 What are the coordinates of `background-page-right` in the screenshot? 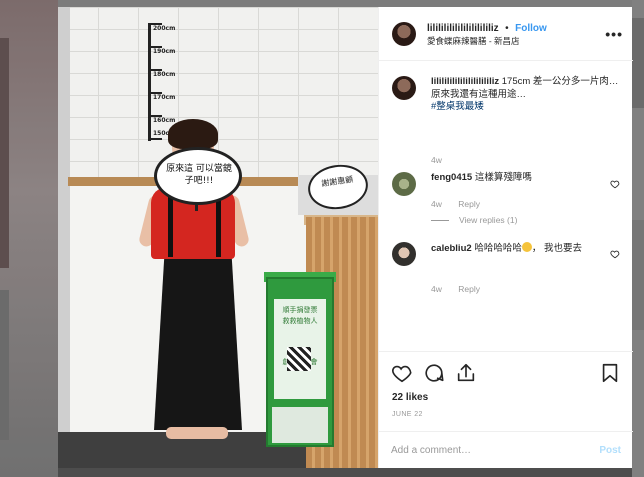 It's located at (638, 238).